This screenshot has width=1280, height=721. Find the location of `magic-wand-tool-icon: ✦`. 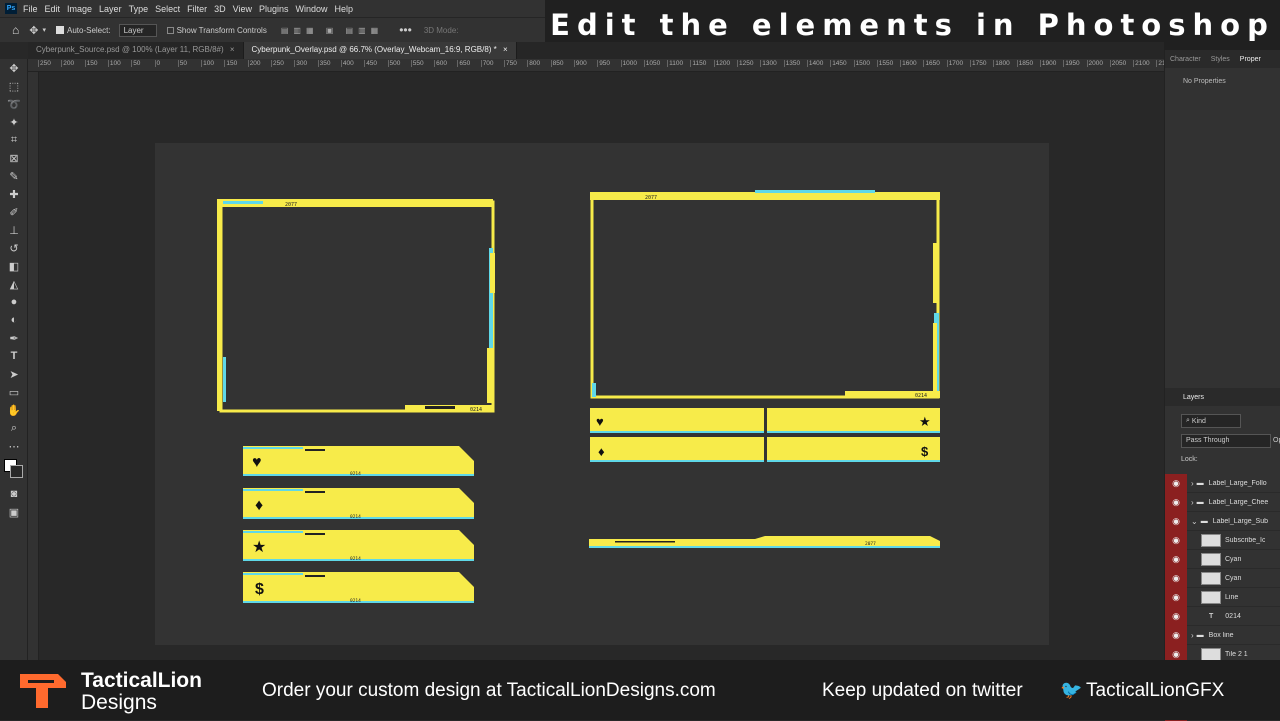

magic-wand-tool-icon: ✦ is located at coordinates (14, 122).